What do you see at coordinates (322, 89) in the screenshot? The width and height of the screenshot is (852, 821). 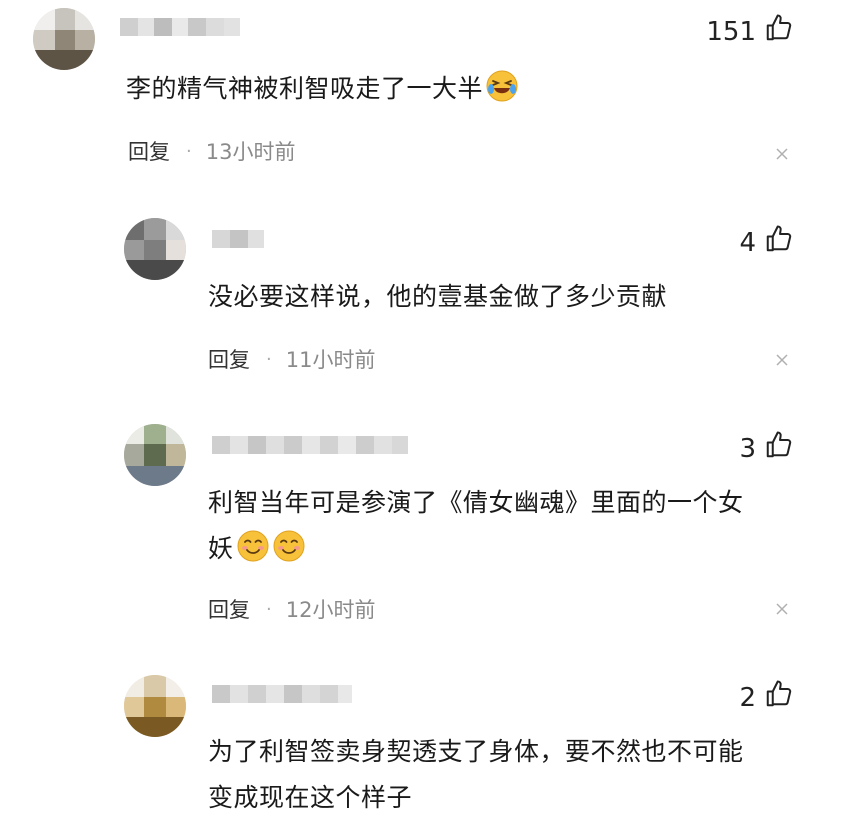 I see `comment-text: 李的精气神被利智吸走了一大半` at bounding box center [322, 89].